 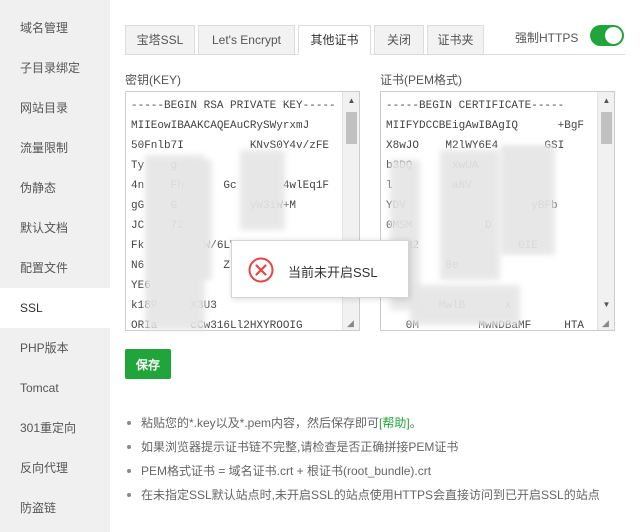 I want to click on ssl-status-message: 当前未开启SSL, so click(x=320, y=269).